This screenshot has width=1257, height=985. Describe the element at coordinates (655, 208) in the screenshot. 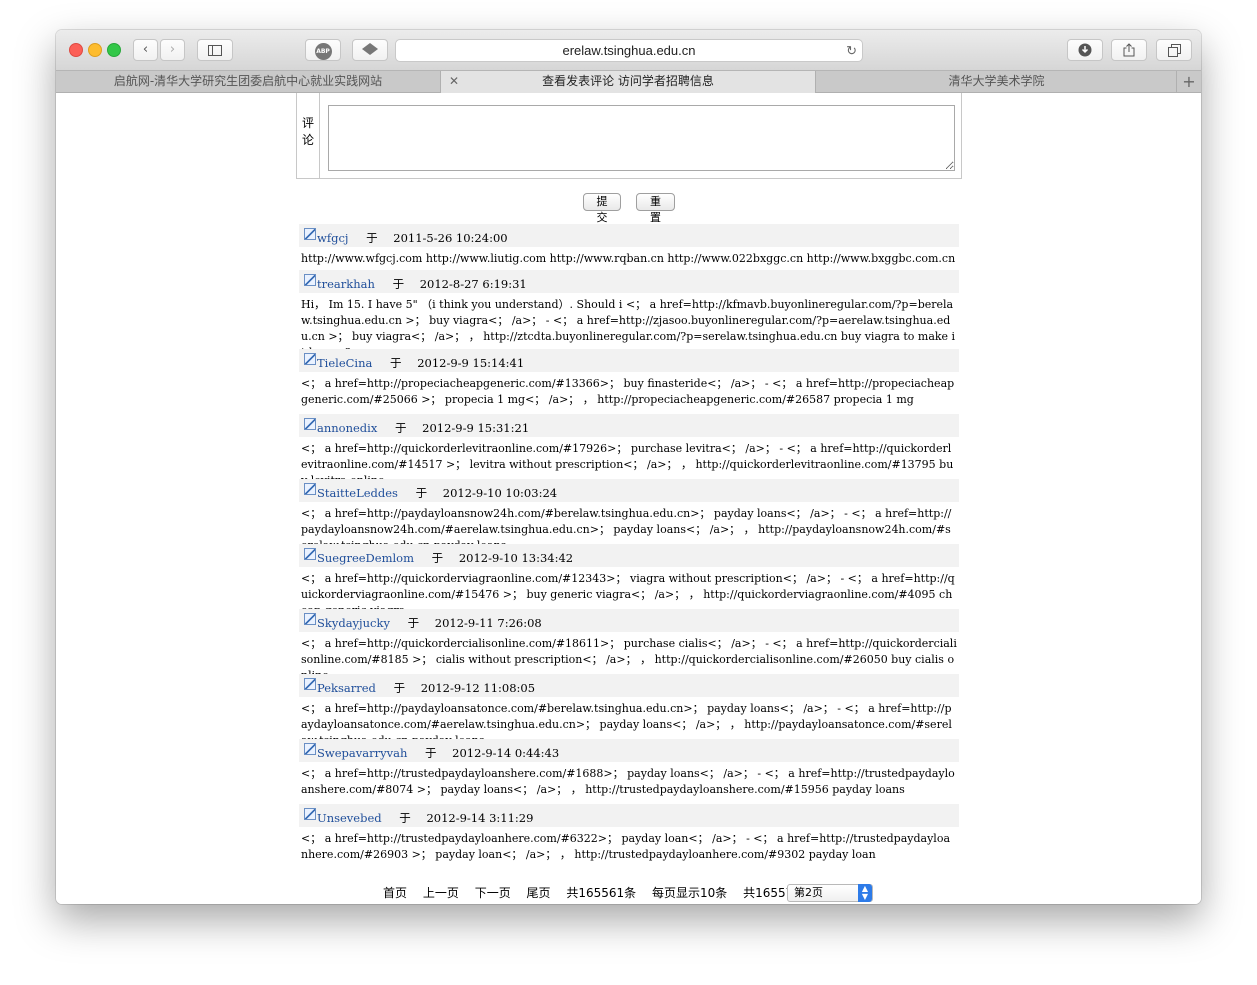

I see `reset-button: 重置` at that location.